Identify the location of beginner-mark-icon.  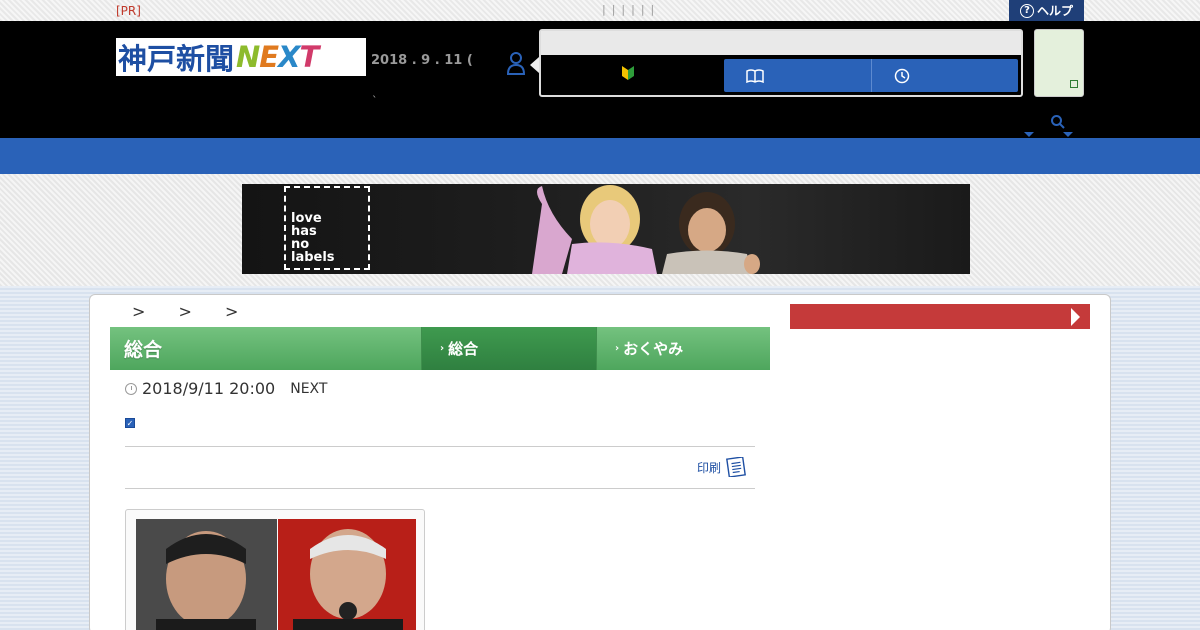
(628, 73).